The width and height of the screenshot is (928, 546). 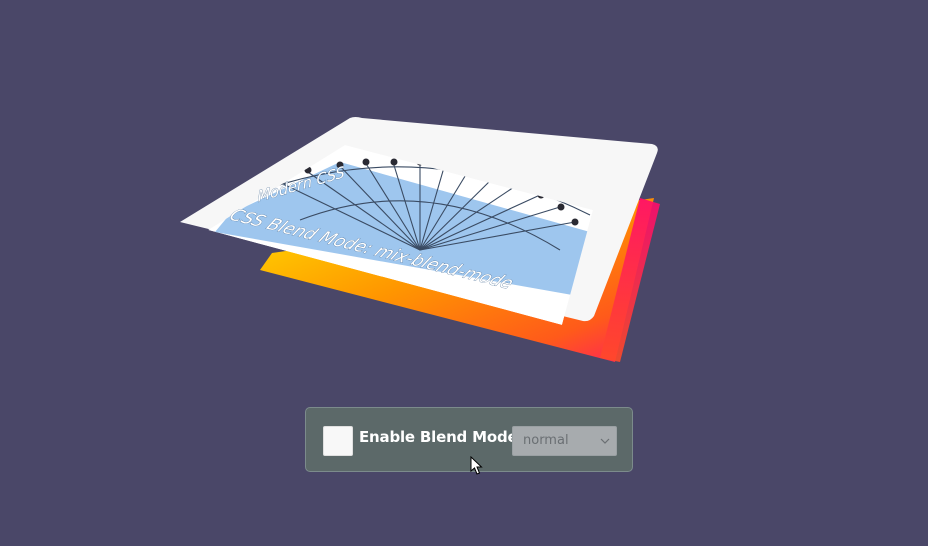 I want to click on blend-control-panel: Enable Blend Mode normal, so click(x=469, y=439).